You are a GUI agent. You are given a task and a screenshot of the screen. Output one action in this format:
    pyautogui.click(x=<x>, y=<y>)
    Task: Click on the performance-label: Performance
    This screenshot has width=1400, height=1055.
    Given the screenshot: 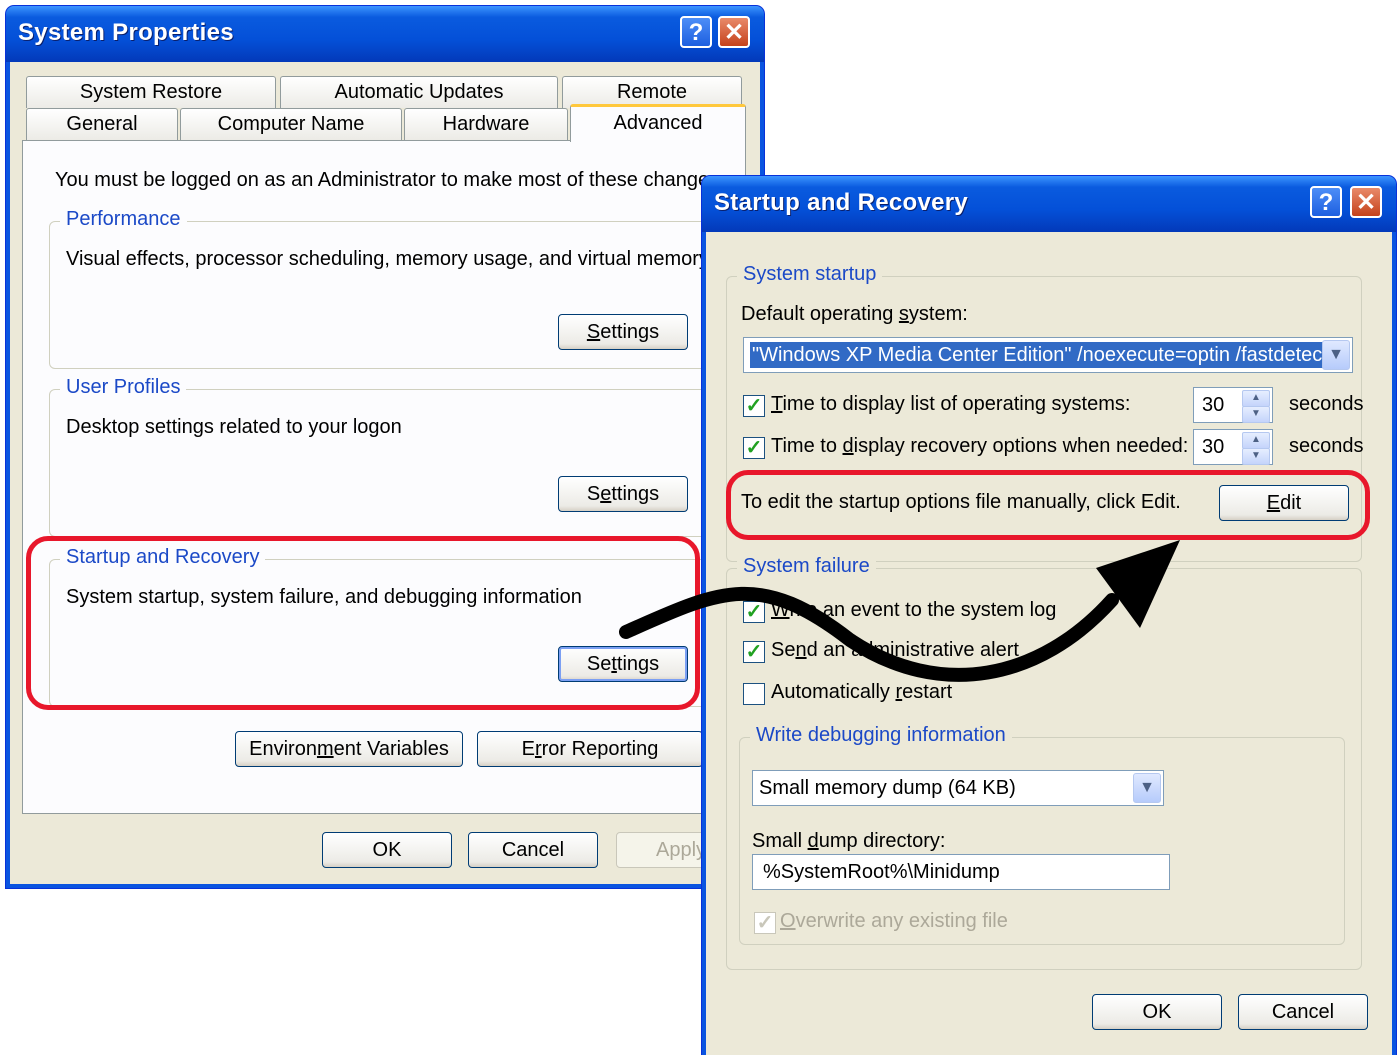 What is the action you would take?
    pyautogui.click(x=123, y=219)
    